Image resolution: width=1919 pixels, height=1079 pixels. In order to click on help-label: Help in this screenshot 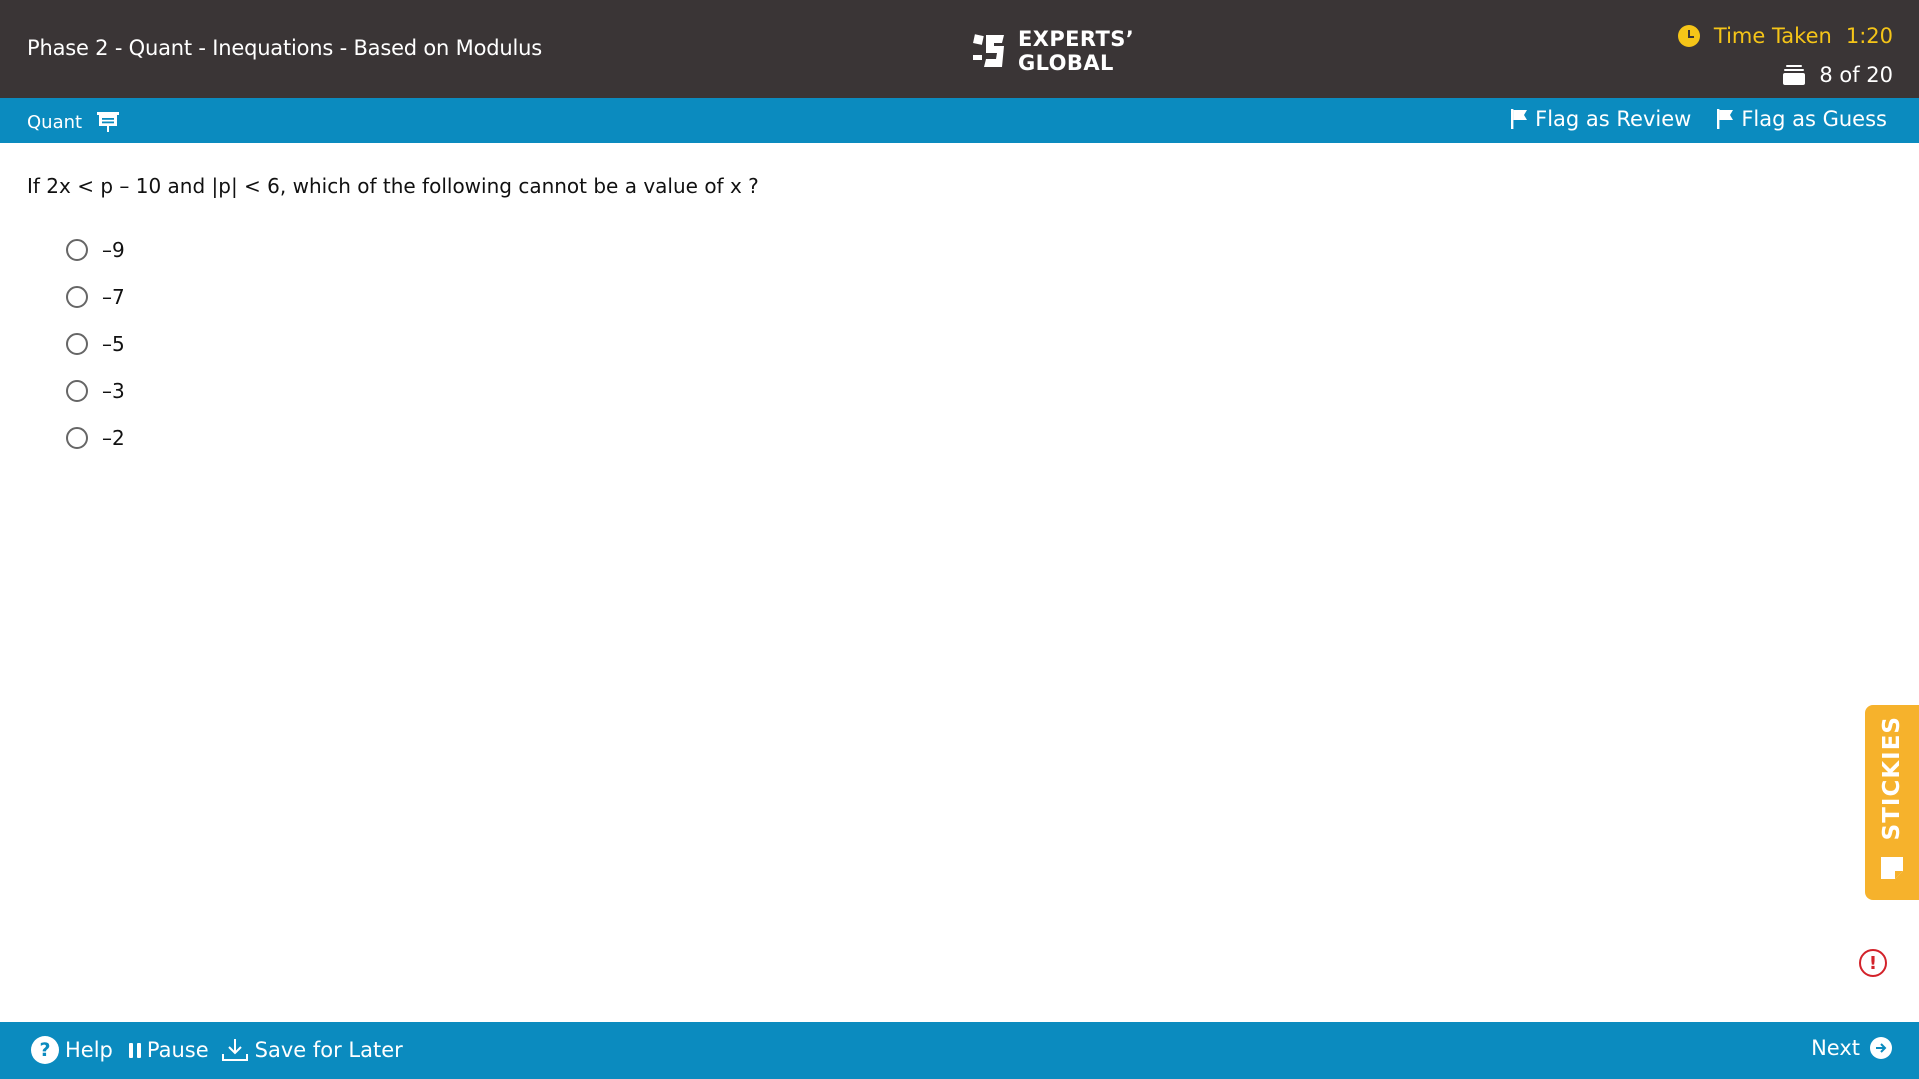, I will do `click(89, 1050)`.